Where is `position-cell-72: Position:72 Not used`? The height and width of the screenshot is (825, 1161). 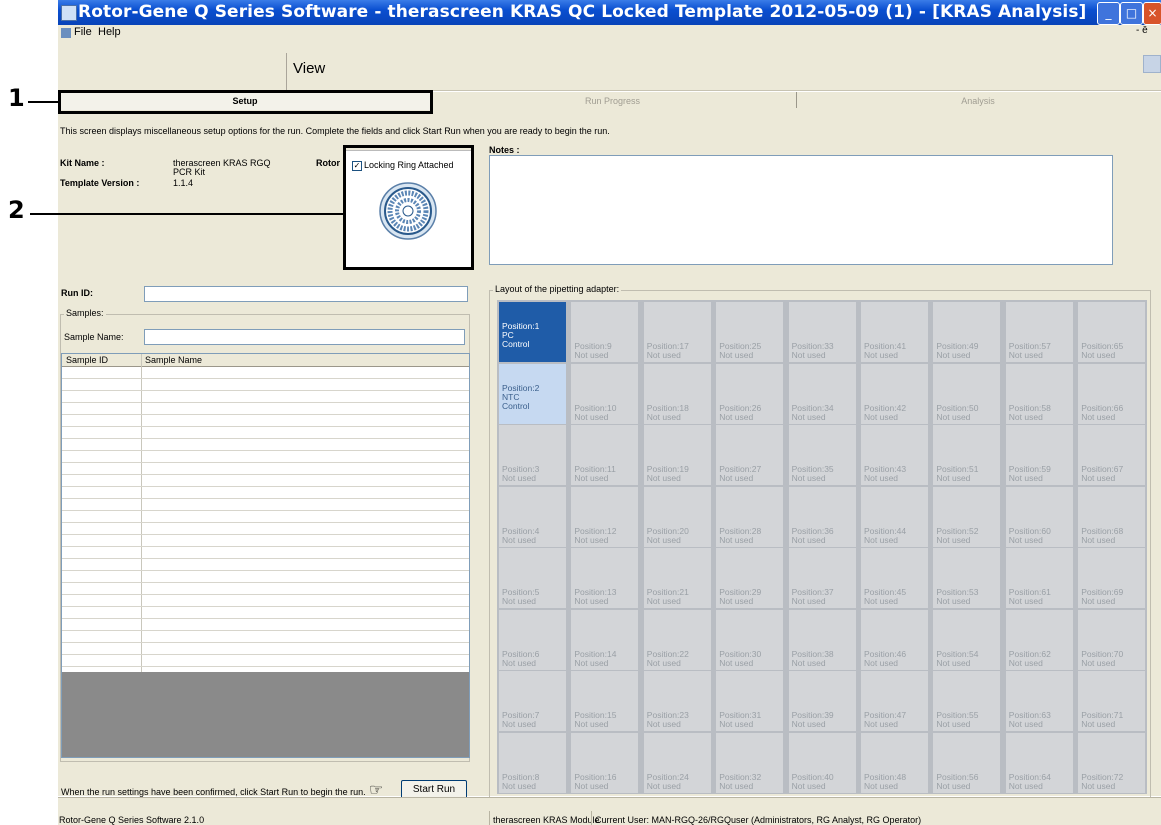 position-cell-72: Position:72 Not used is located at coordinates (1112, 762).